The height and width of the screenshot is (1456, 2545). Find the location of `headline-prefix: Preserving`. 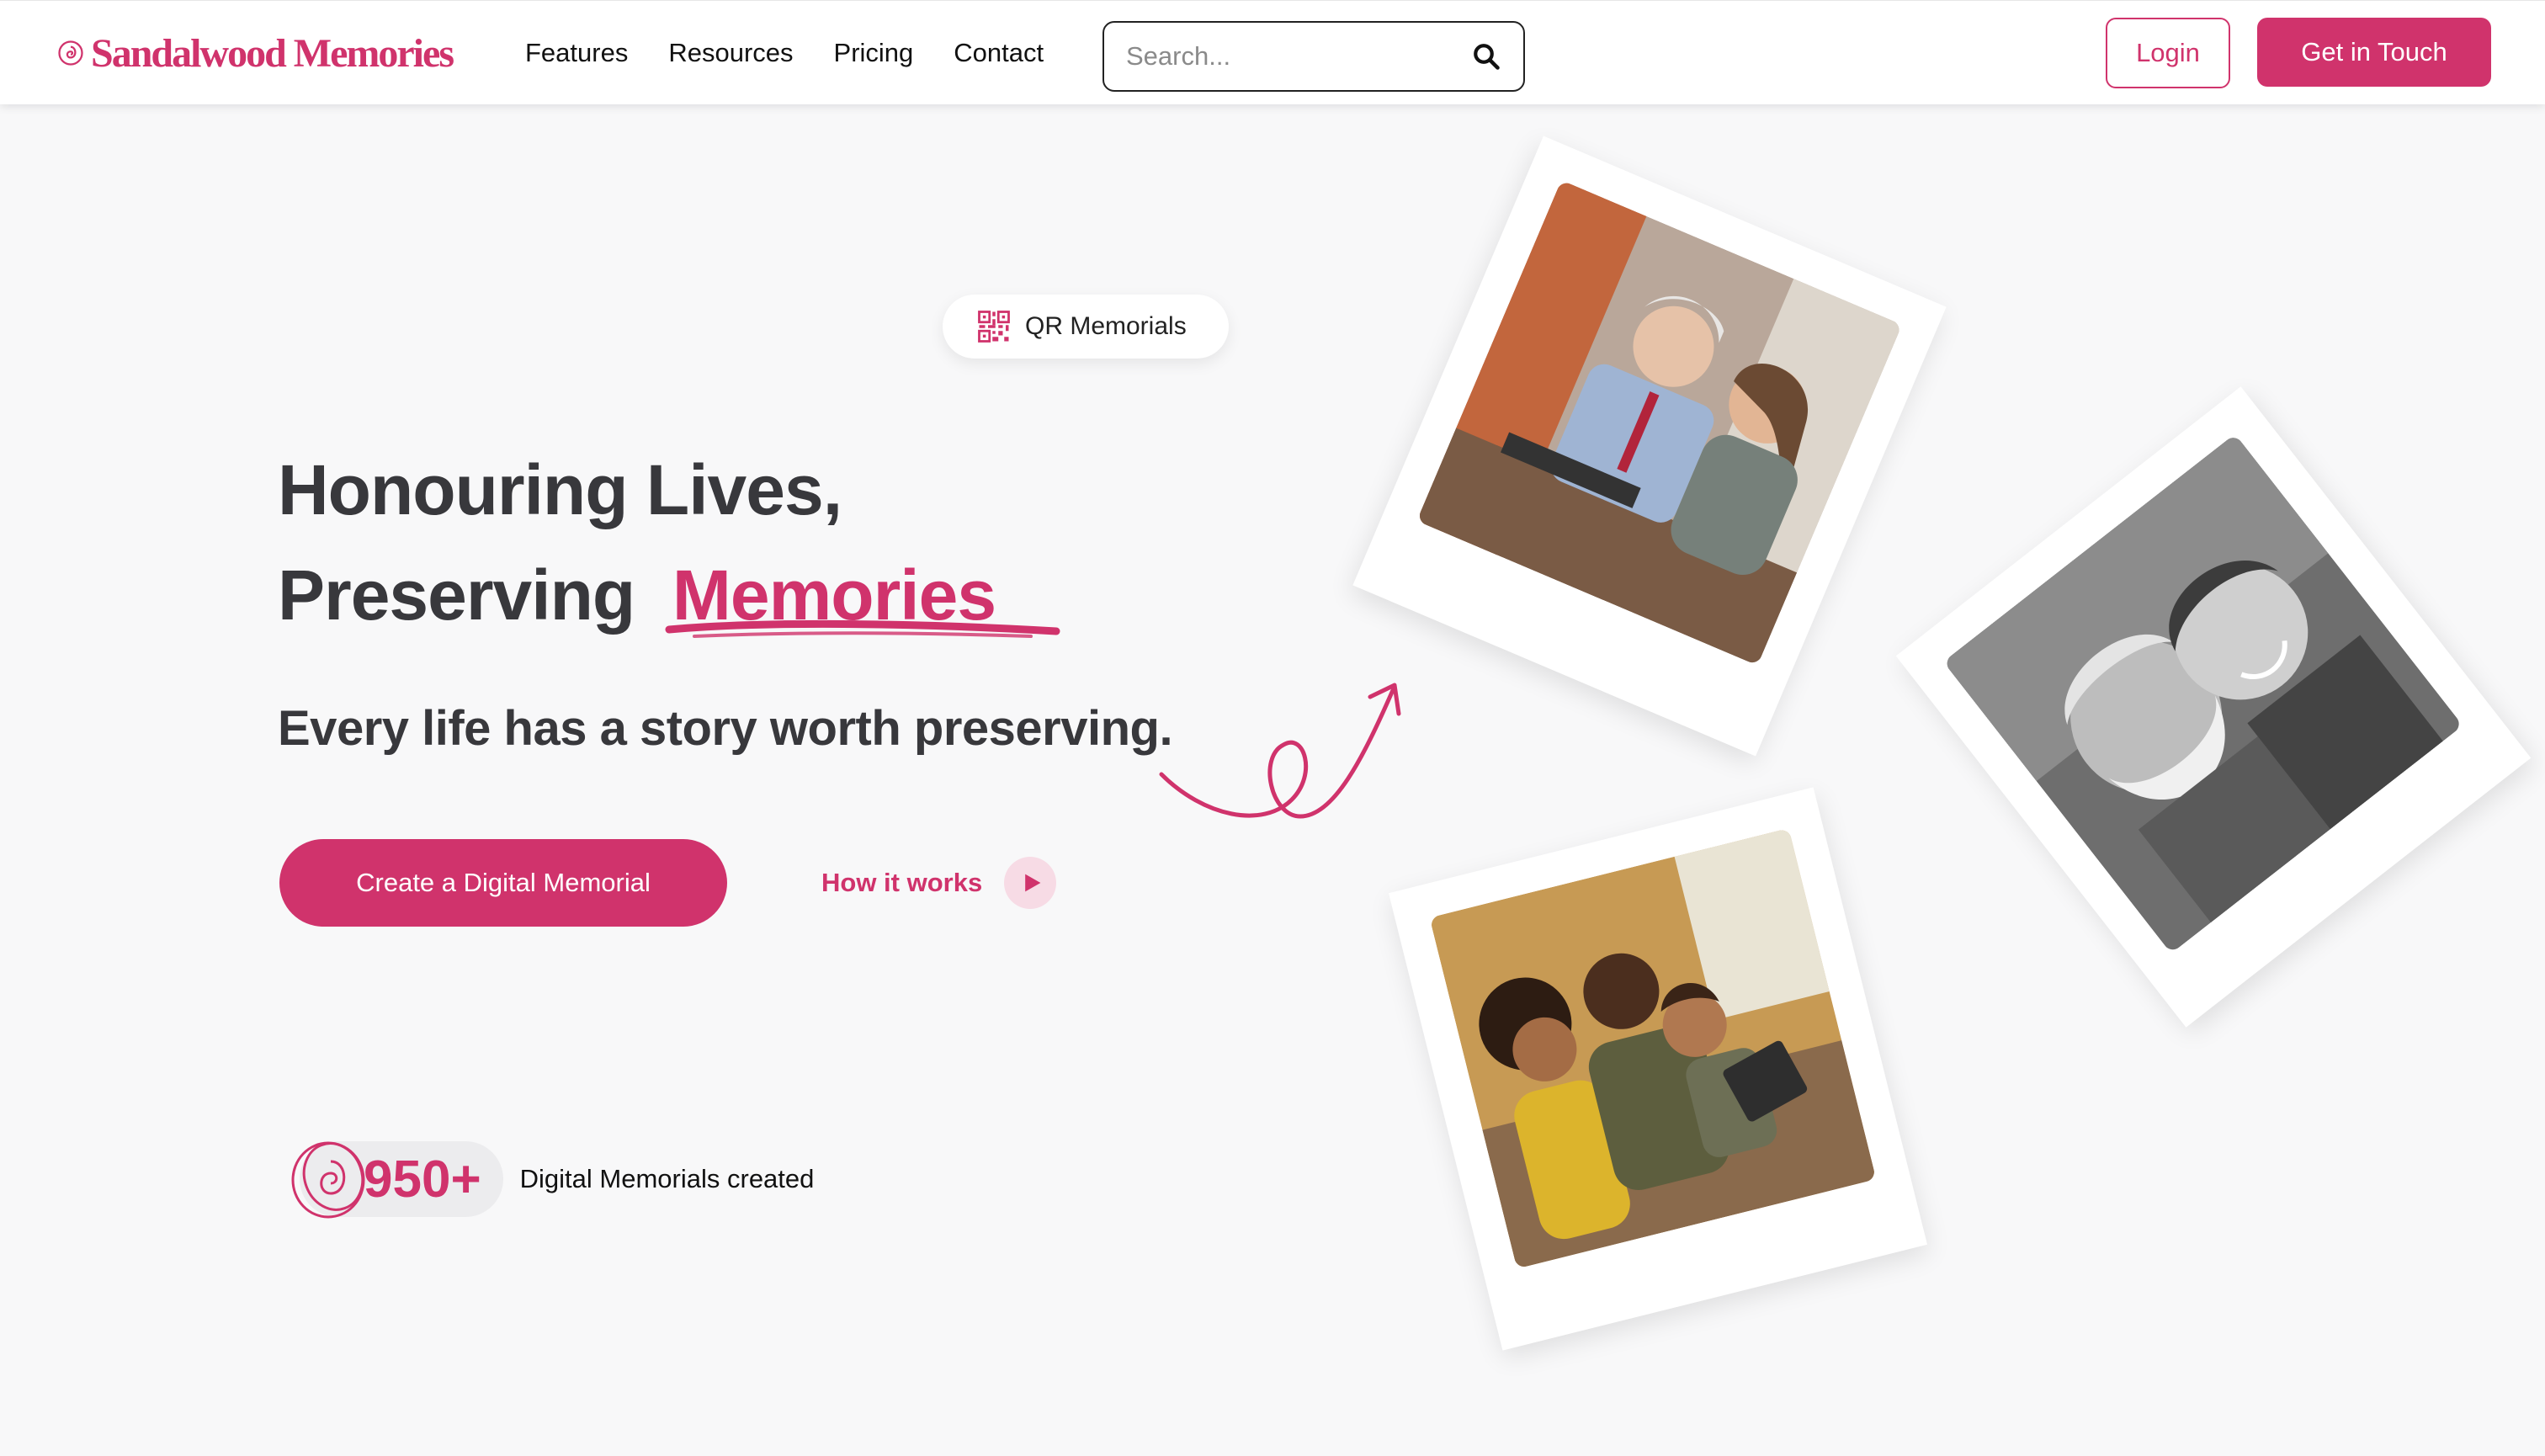

headline-prefix: Preserving is located at coordinates (456, 595).